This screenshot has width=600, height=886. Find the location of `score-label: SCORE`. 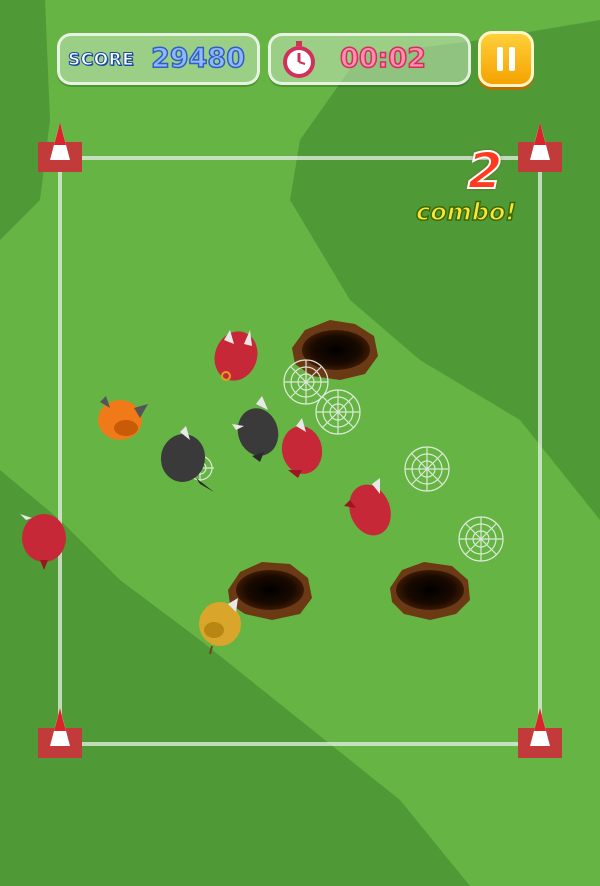

score-label: SCORE is located at coordinates (101, 60).